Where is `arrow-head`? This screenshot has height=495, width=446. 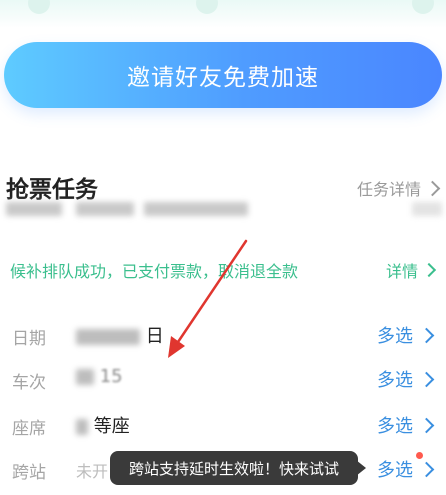
arrow-head is located at coordinates (176, 347).